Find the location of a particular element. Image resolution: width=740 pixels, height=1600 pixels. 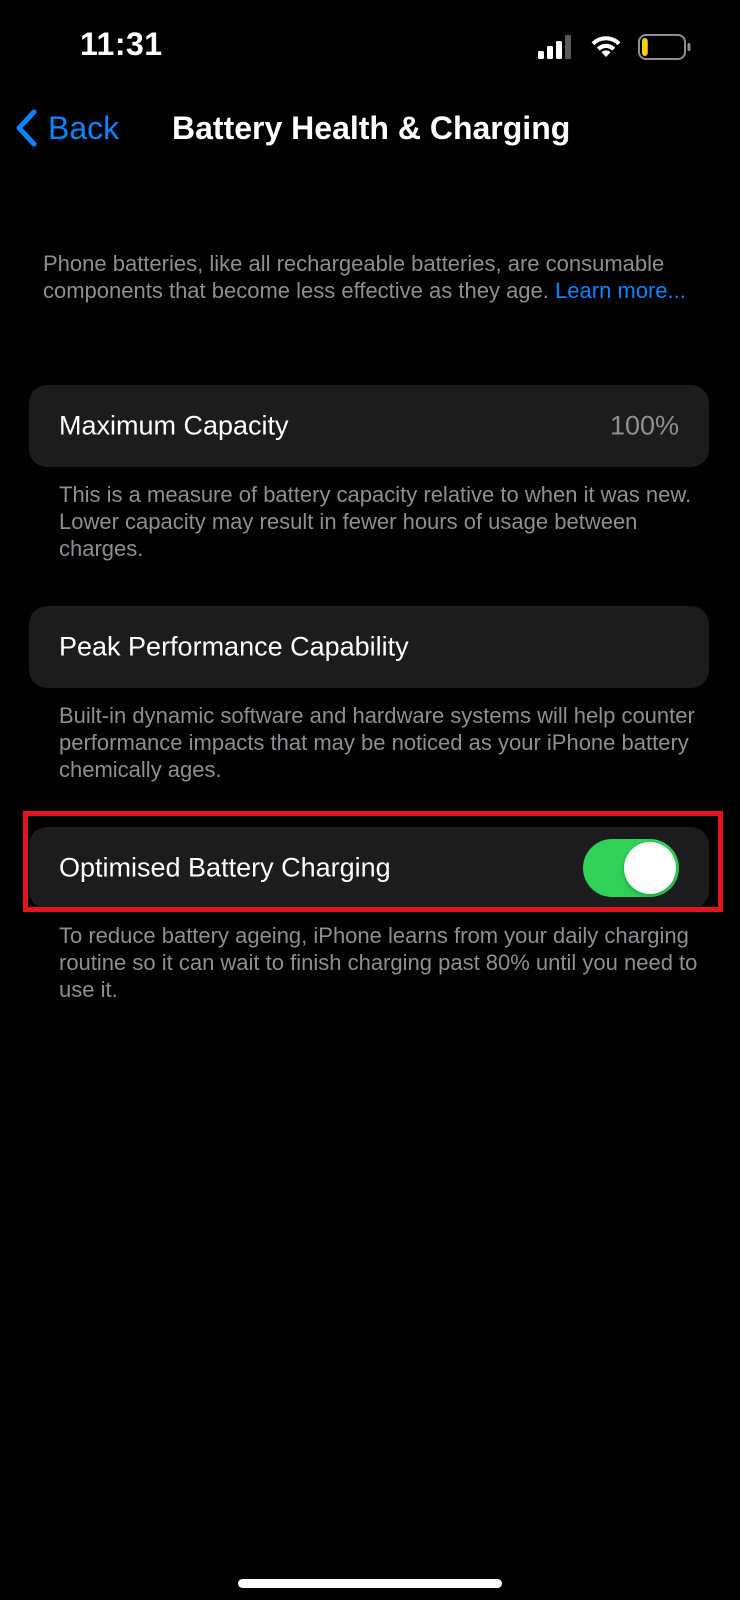

optimised-charging-toggle is located at coordinates (631, 868).